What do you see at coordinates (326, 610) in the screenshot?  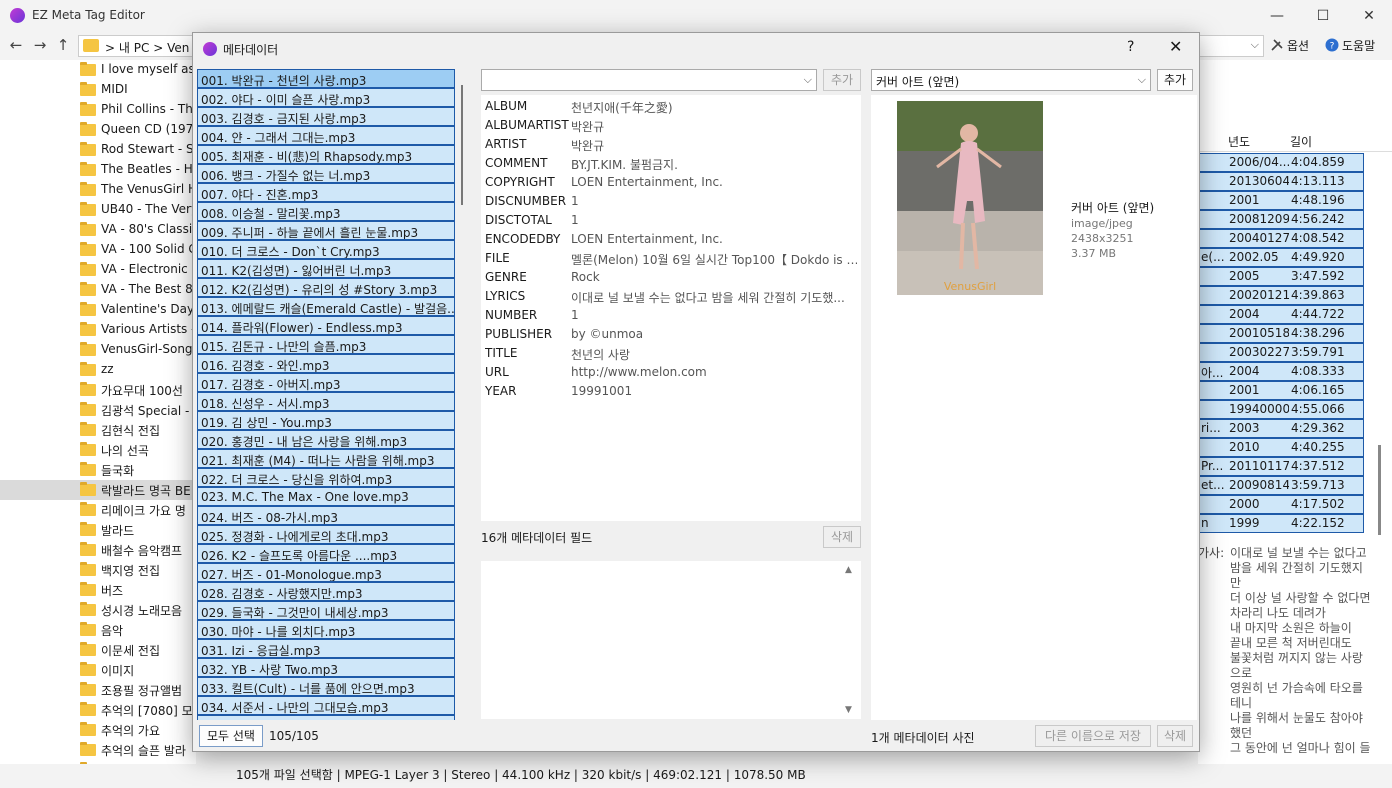 I see `file-list-item: 029. 들국화 - 그것만이 내세상.mp3` at bounding box center [326, 610].